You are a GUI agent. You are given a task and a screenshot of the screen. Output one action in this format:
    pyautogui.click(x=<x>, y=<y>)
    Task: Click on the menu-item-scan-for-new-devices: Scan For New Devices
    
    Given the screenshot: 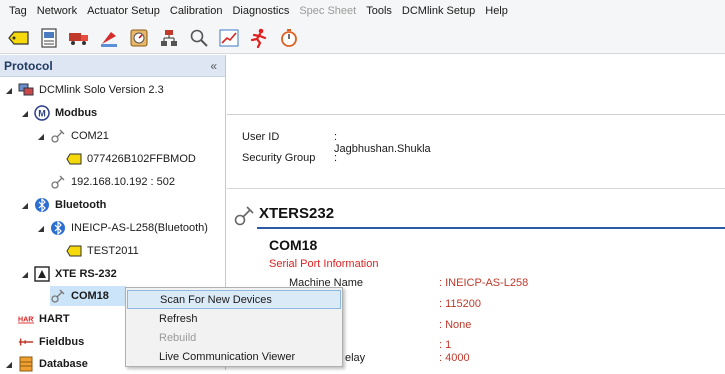 What is the action you would take?
    pyautogui.click(x=234, y=299)
    